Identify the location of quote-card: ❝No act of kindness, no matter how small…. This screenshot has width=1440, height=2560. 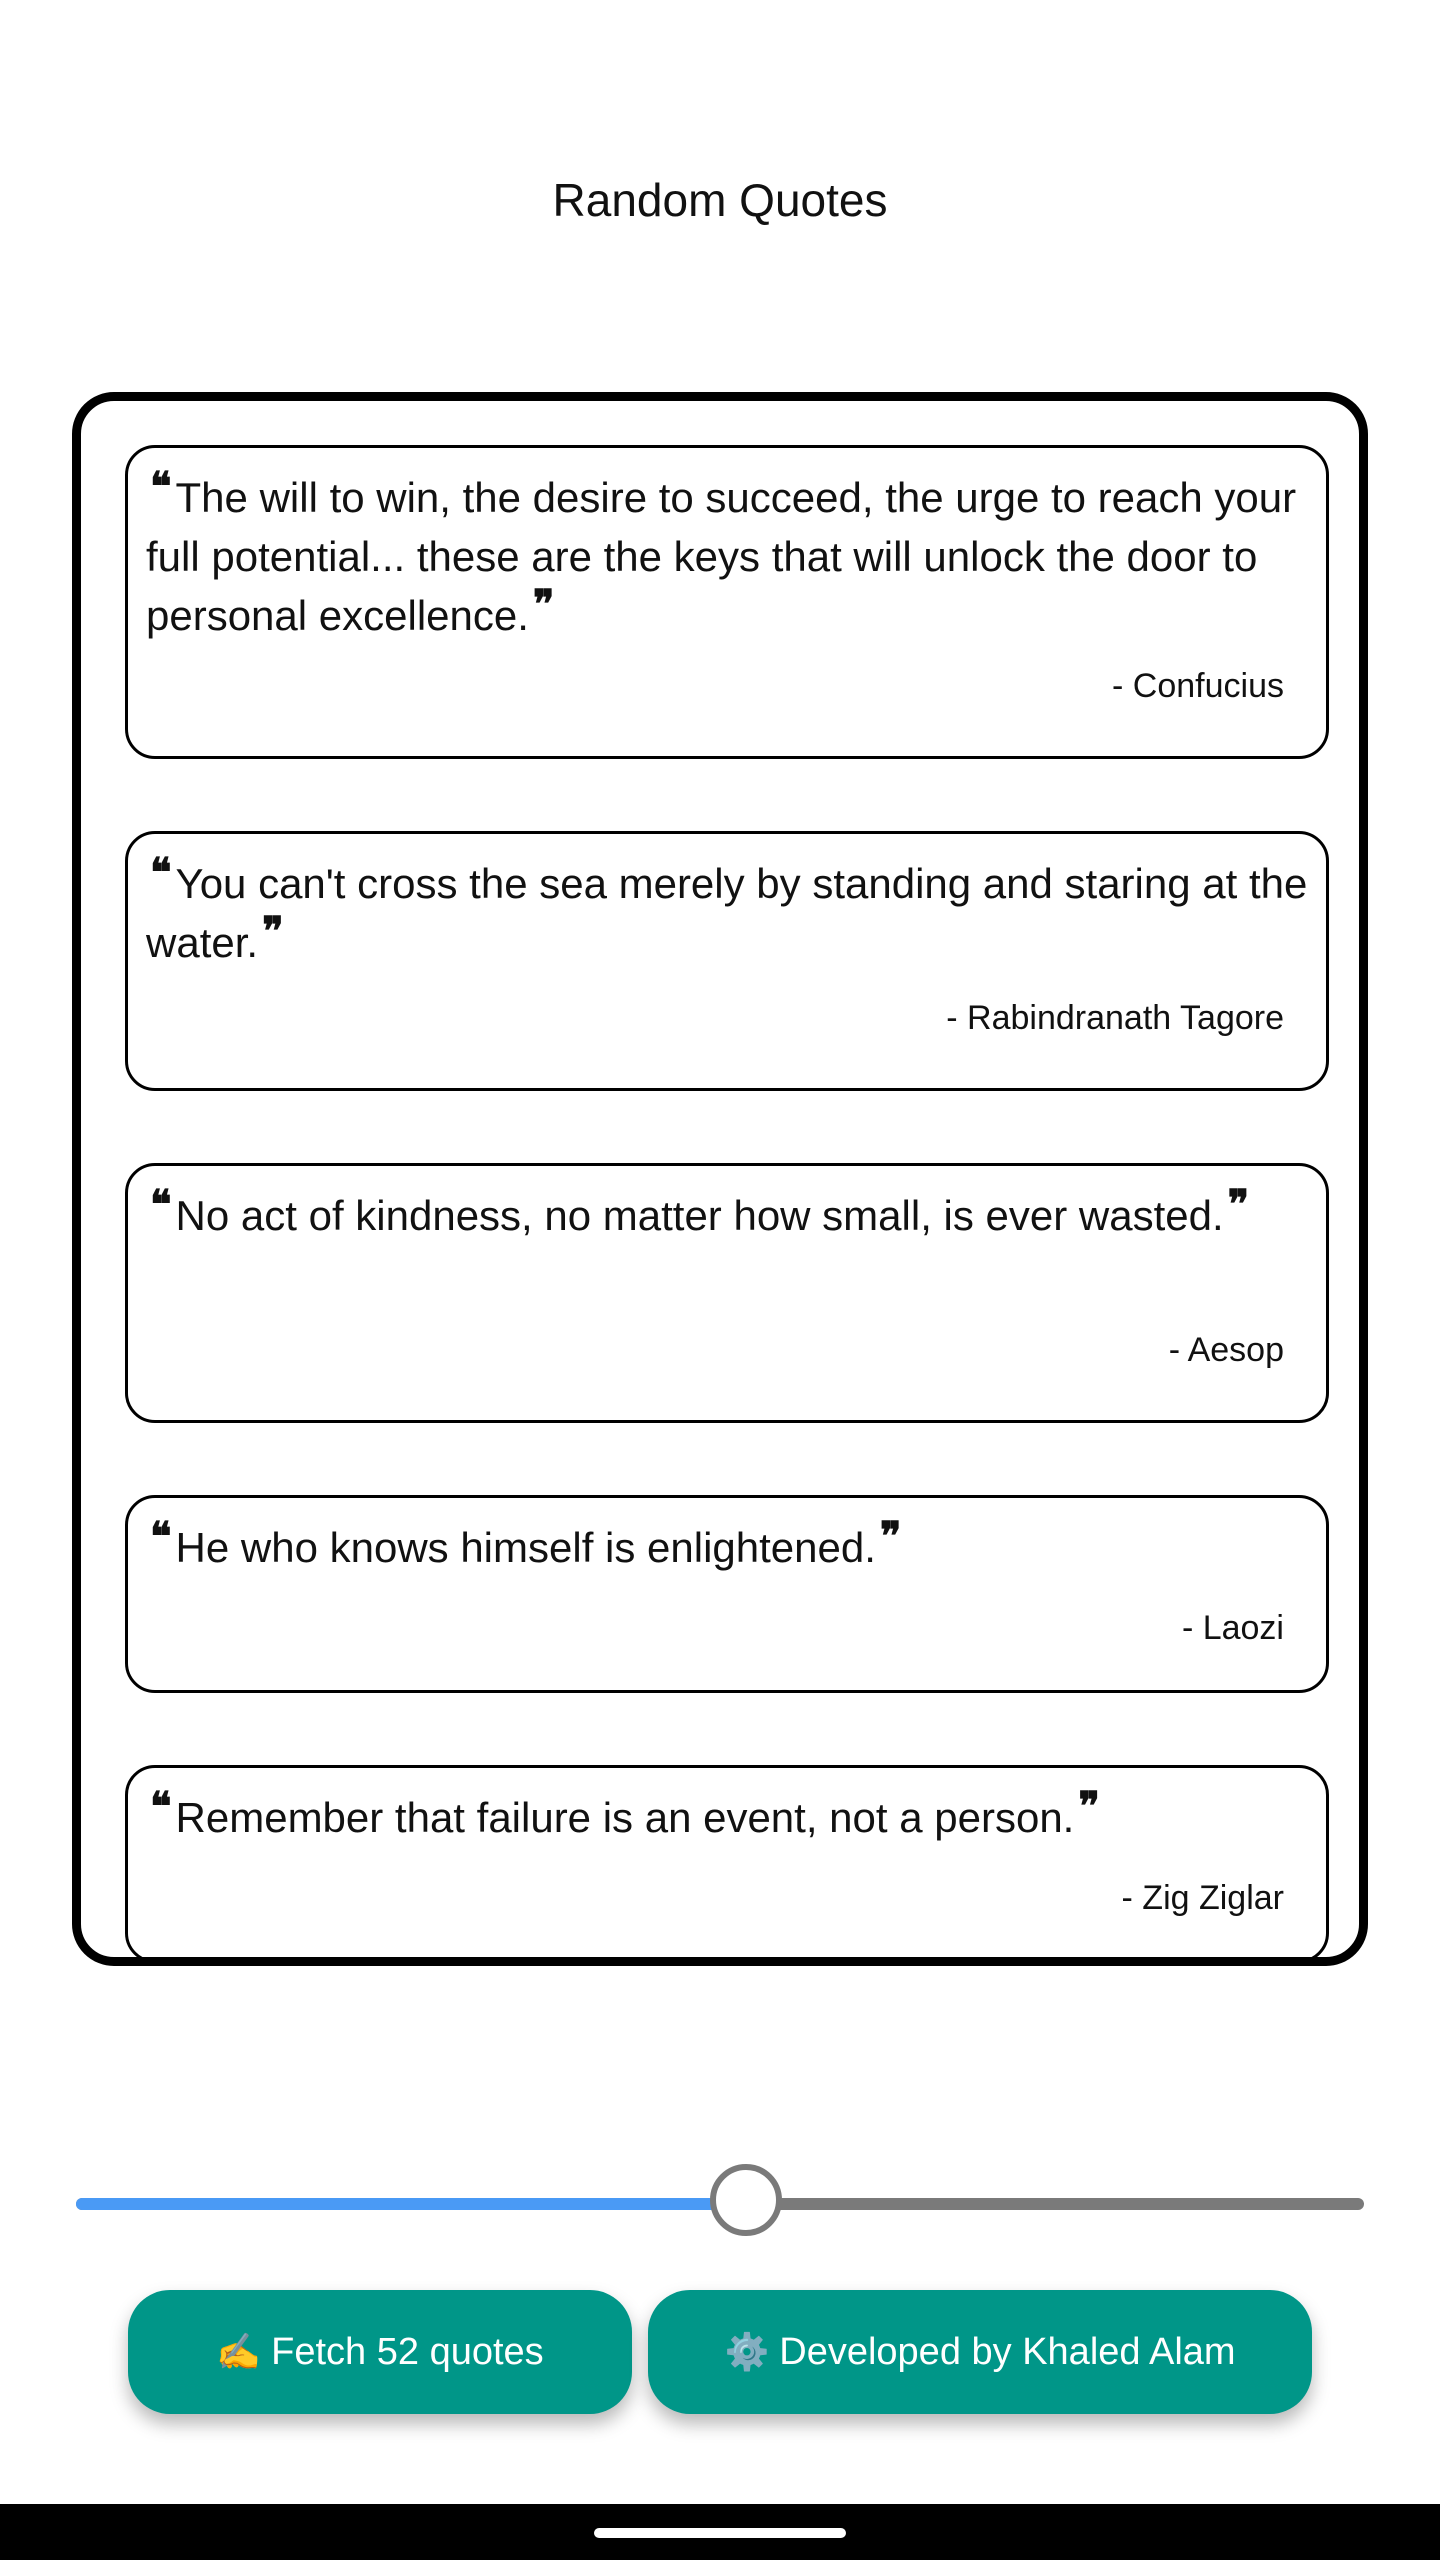
(727, 1293).